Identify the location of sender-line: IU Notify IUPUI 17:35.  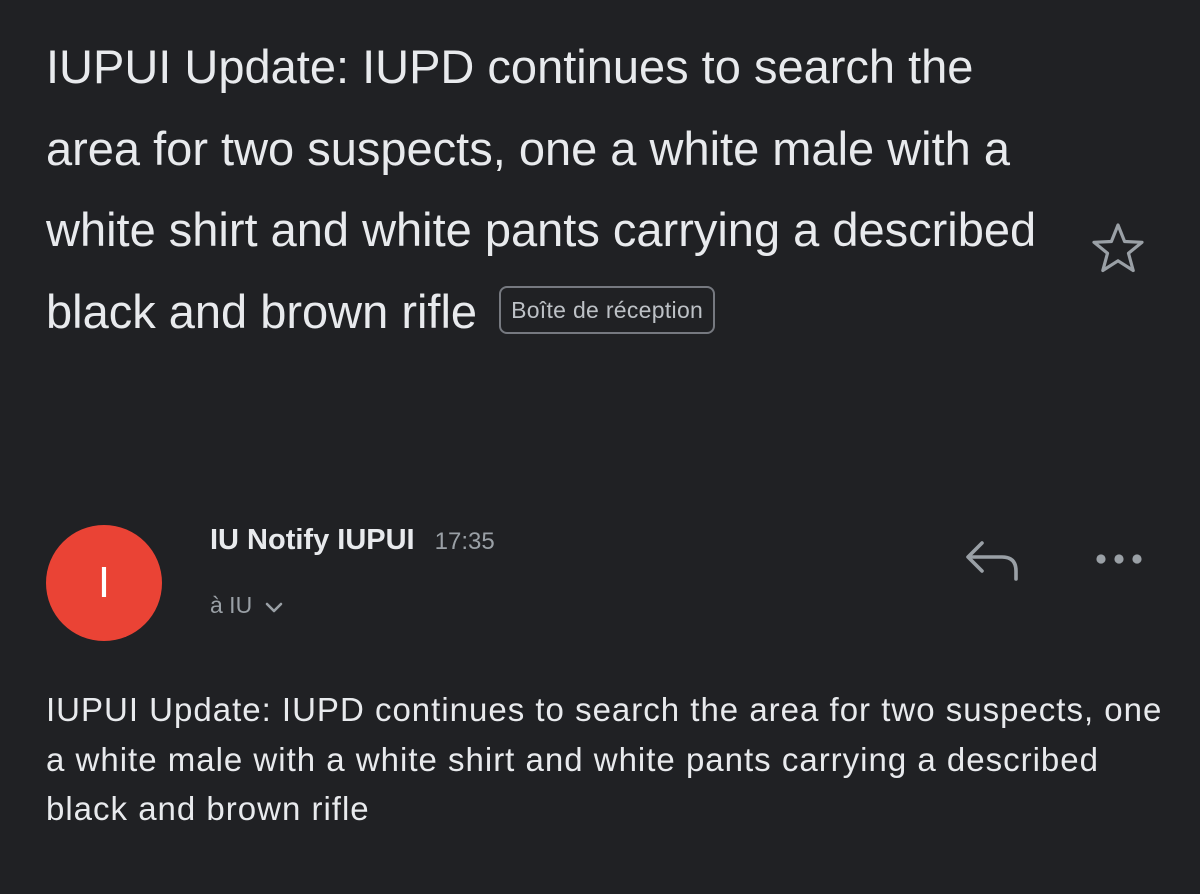
(352, 540).